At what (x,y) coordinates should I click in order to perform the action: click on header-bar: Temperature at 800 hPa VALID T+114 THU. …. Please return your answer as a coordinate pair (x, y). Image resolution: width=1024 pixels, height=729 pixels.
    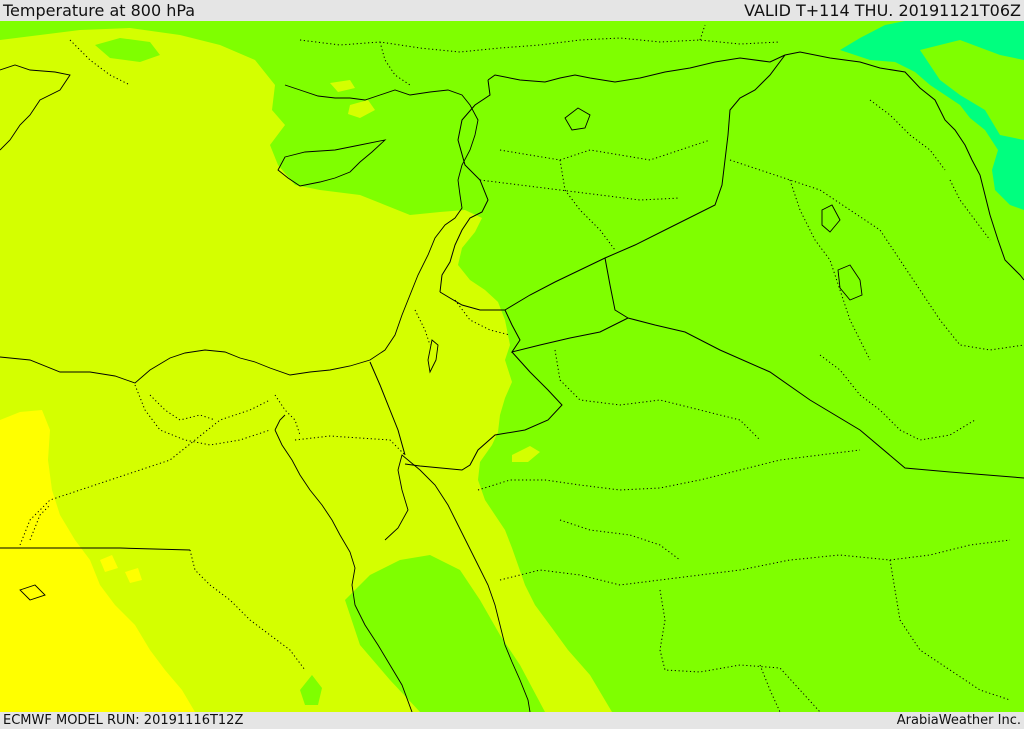
    Looking at the image, I should click on (512, 10).